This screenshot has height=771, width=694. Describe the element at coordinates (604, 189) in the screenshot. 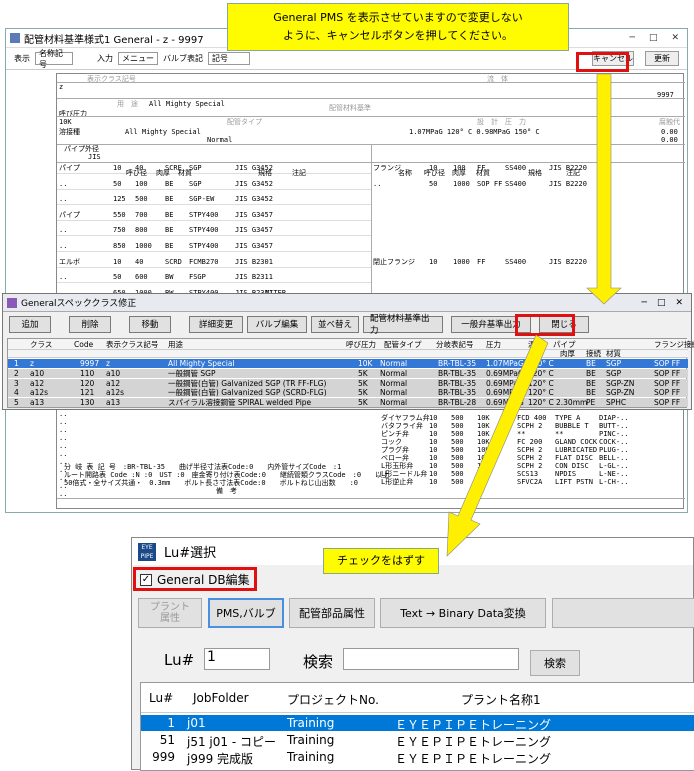

I see `arrow-down-right` at that location.